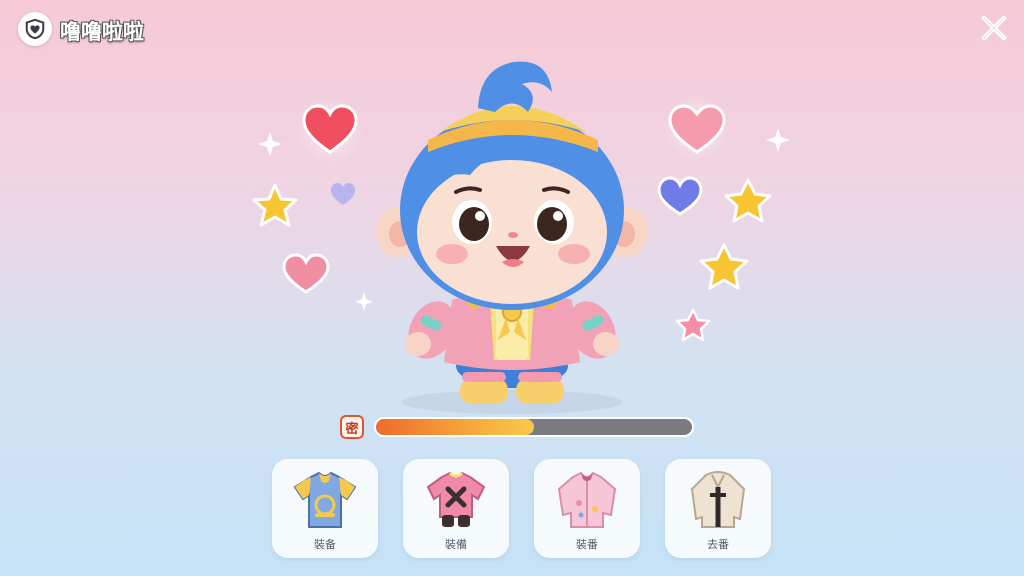 This screenshot has height=576, width=1024. I want to click on outfit-card-4: 去番, so click(718, 508).